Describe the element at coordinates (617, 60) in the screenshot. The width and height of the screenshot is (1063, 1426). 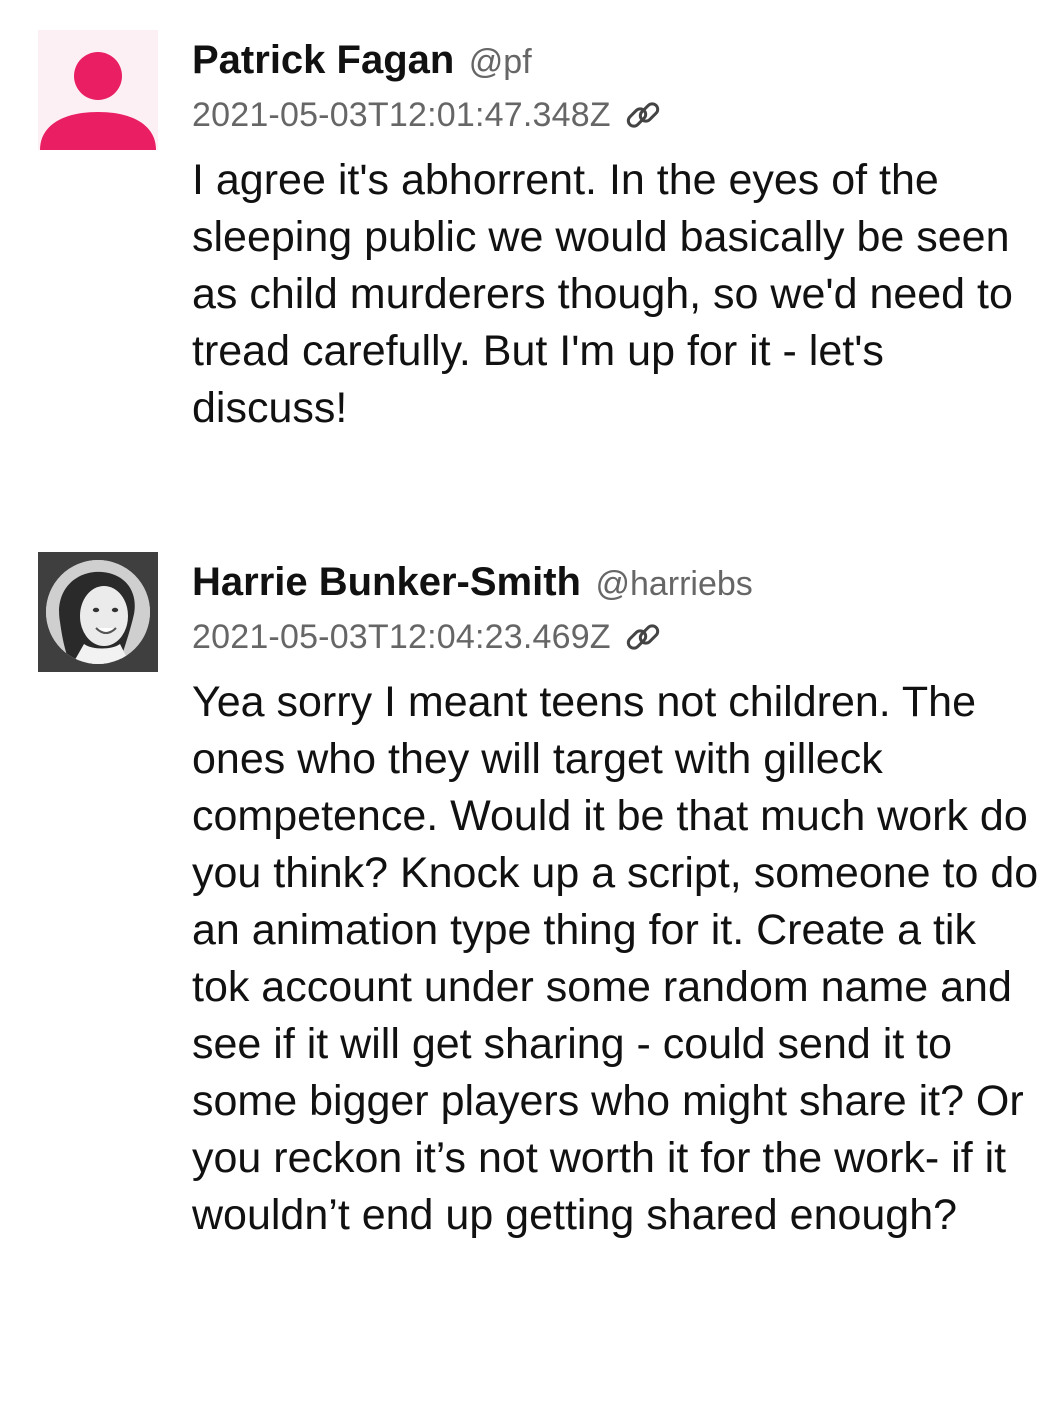
I see `author-line: Patrick Fagan @pf` at that location.